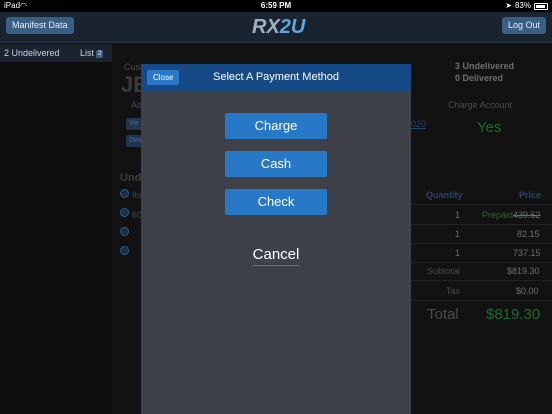  I want to click on status-right: ➤ 83%, so click(526, 6).